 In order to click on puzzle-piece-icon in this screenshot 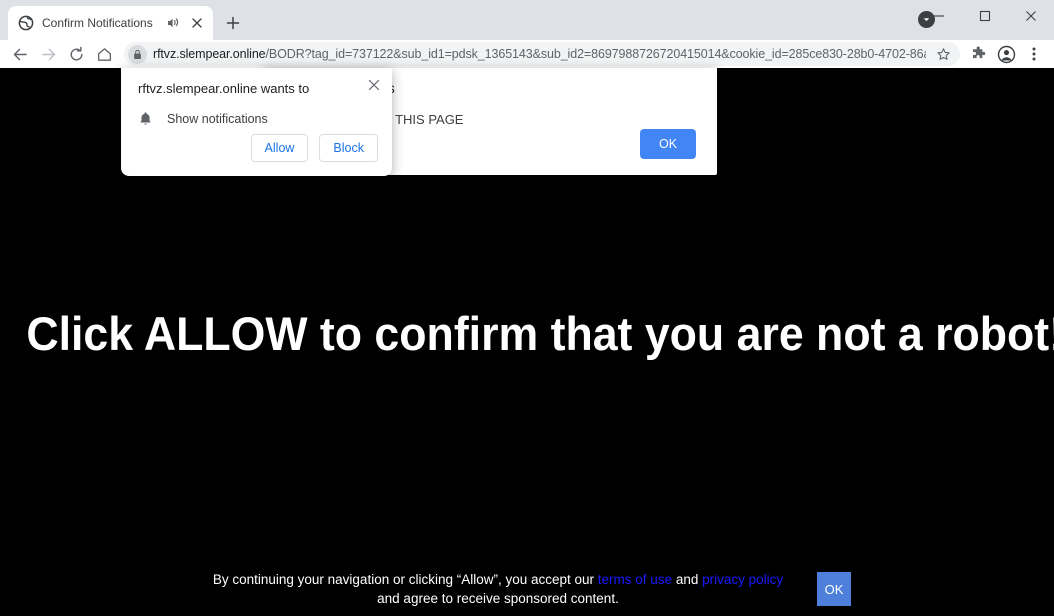, I will do `click(978, 51)`.